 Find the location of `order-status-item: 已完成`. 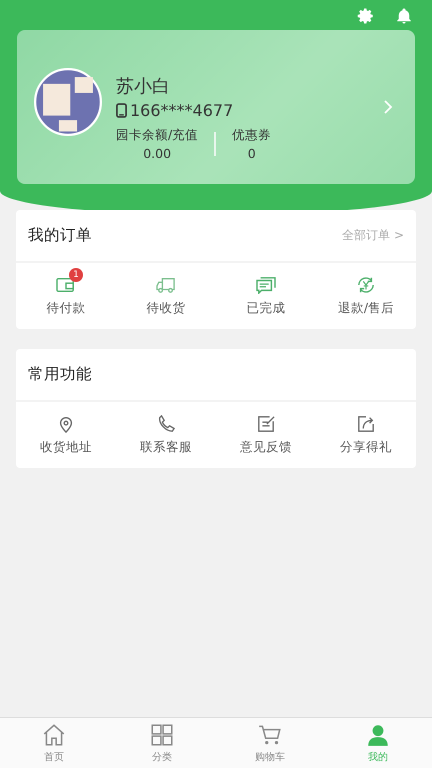

order-status-item: 已完成 is located at coordinates (266, 296).